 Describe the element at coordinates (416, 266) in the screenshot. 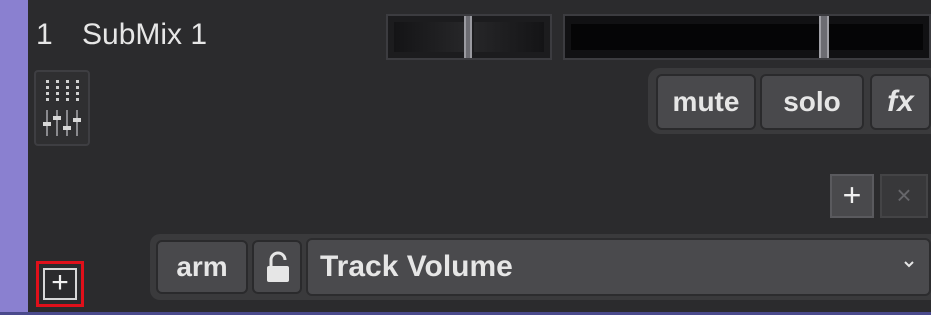

I see `envelope-parameter-label: Track Volume` at that location.